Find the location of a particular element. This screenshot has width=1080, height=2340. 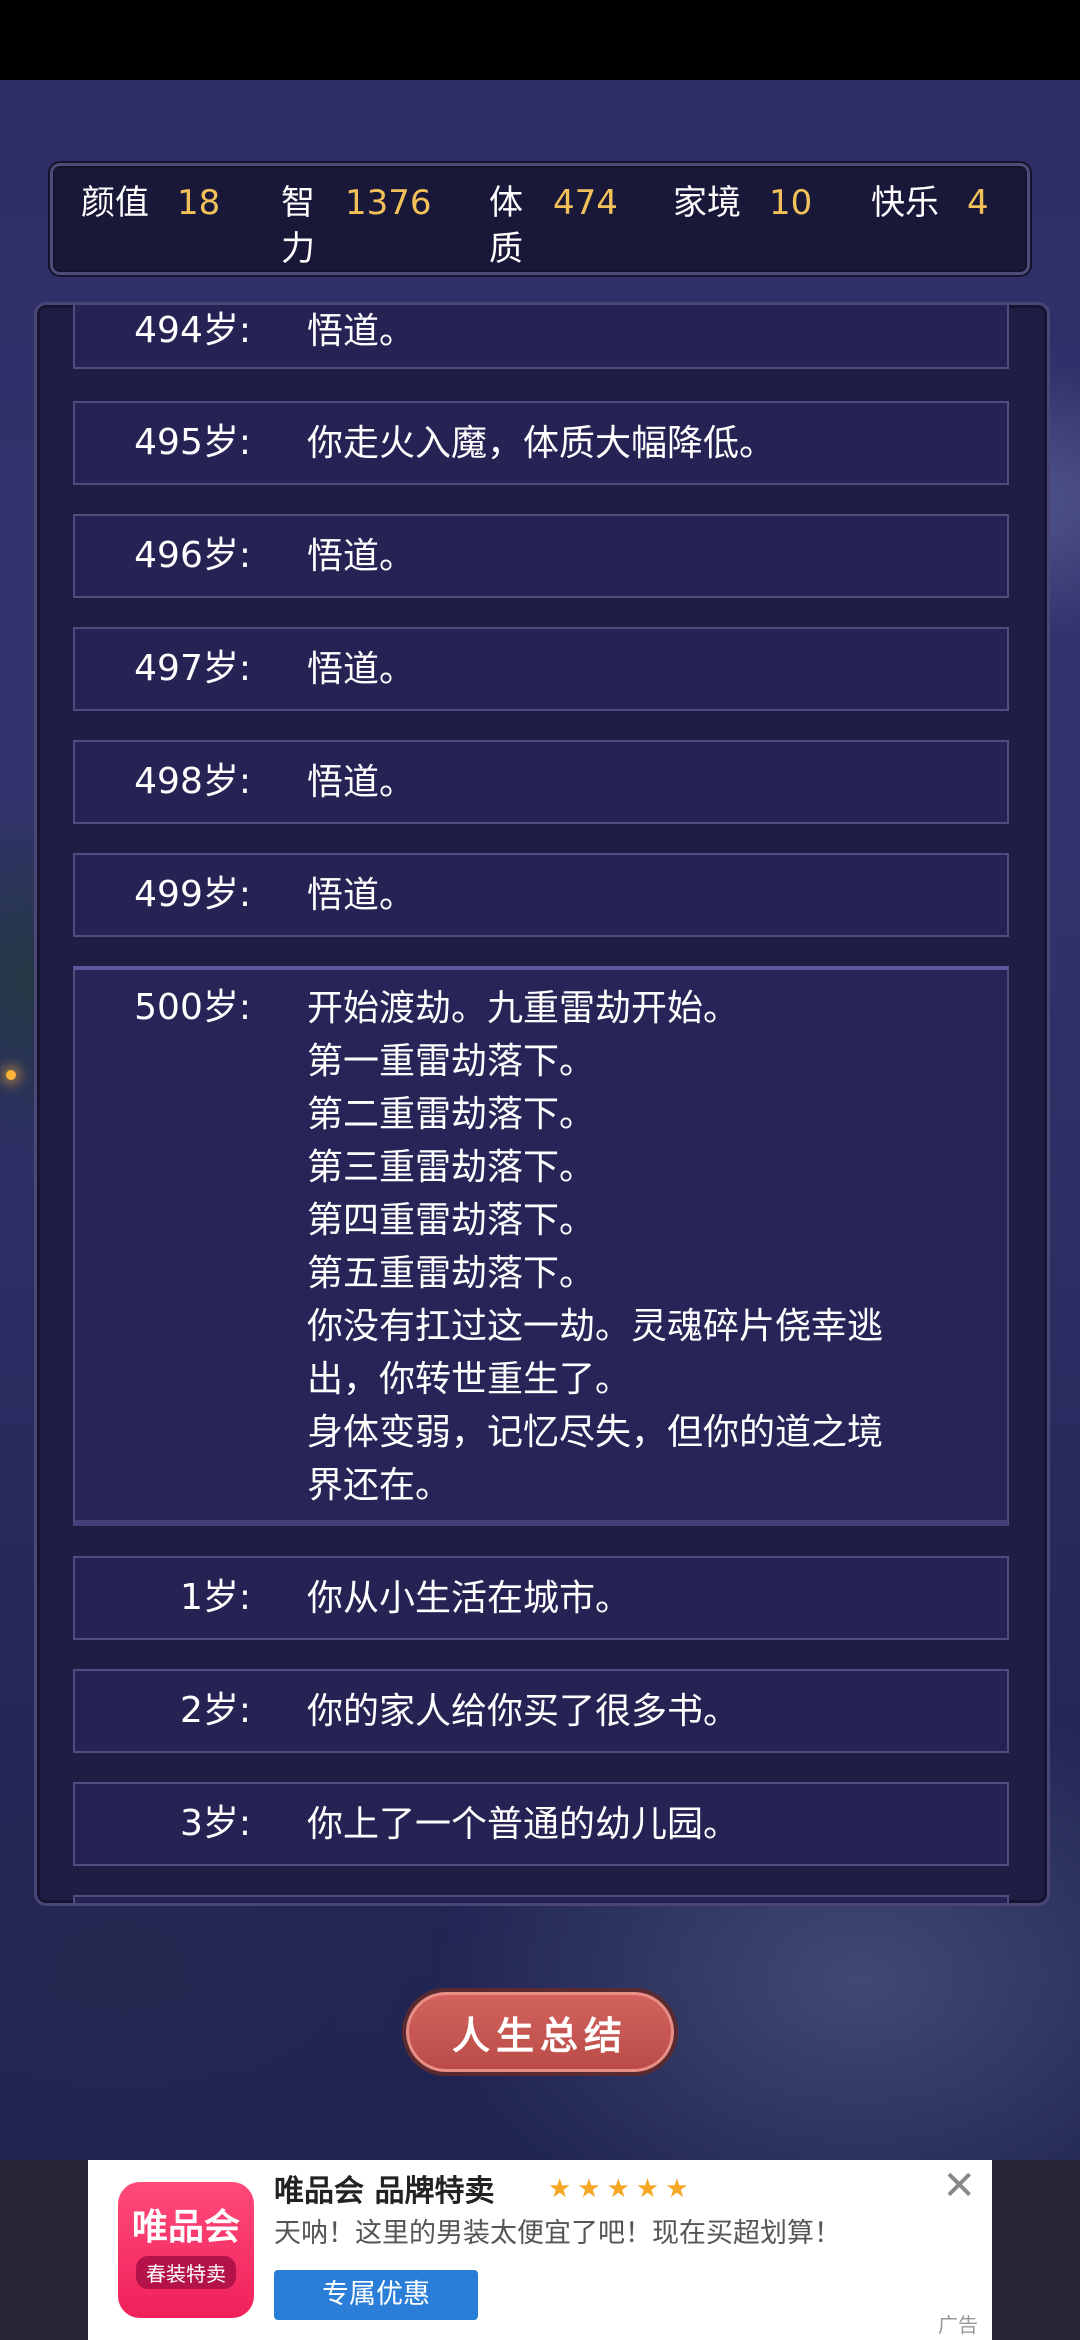

close-icon: ✕ is located at coordinates (959, 2186).